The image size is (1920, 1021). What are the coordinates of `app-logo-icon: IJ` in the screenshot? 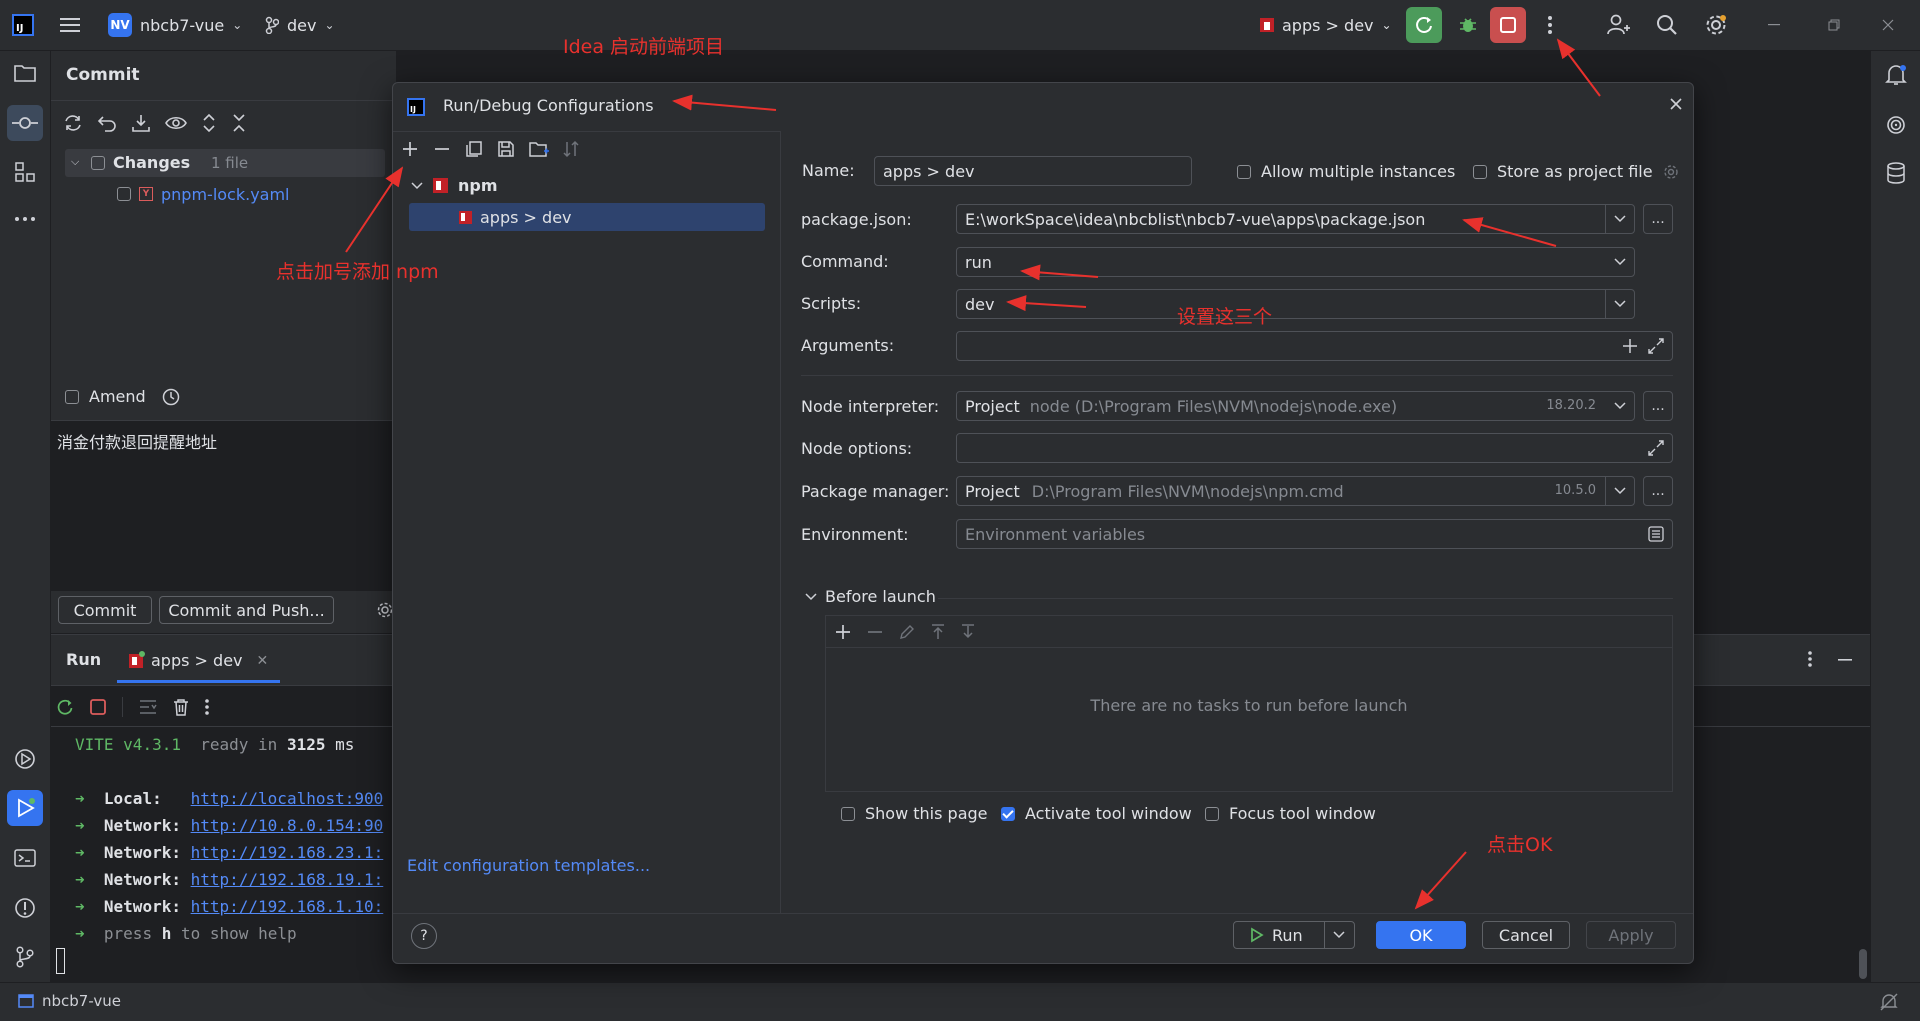 It's located at (23, 25).